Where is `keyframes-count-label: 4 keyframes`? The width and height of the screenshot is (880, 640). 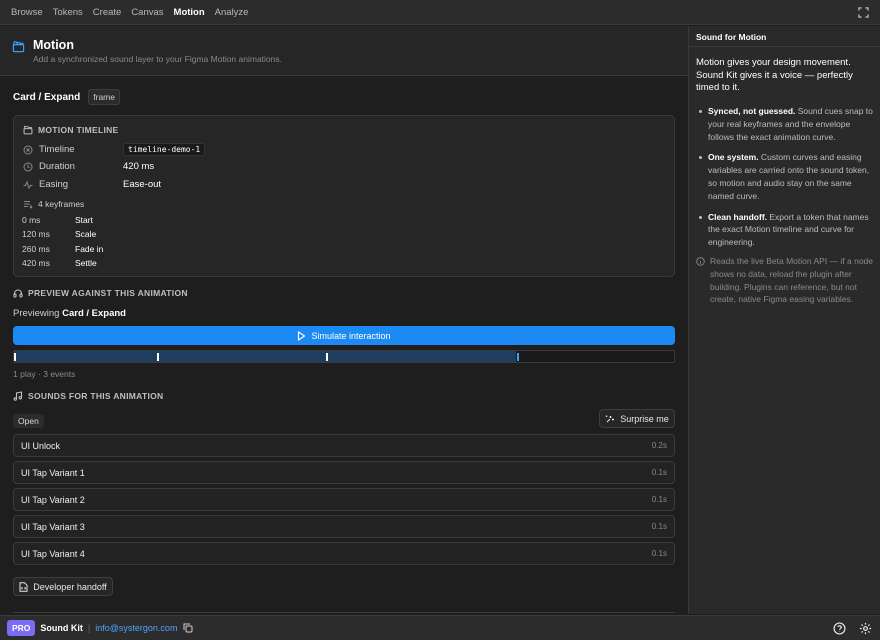
keyframes-count-label: 4 keyframes is located at coordinates (61, 204).